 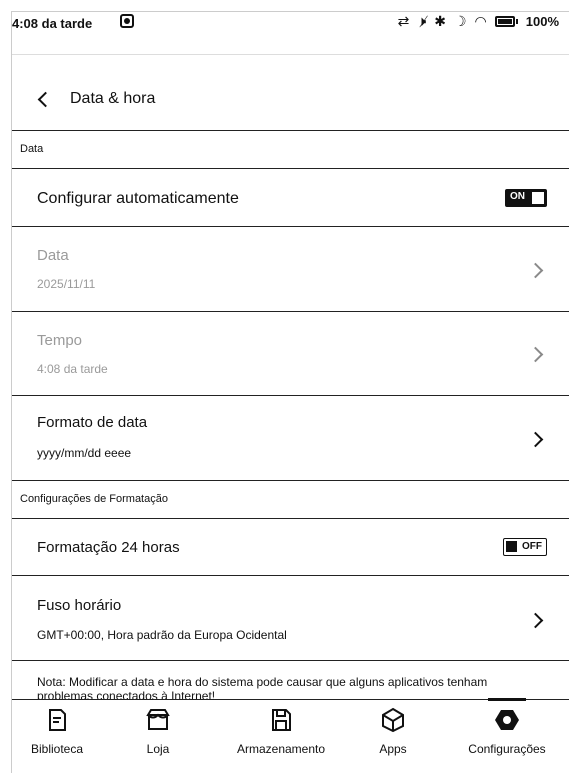 I want to click on tab-label: Loja, so click(x=158, y=749).